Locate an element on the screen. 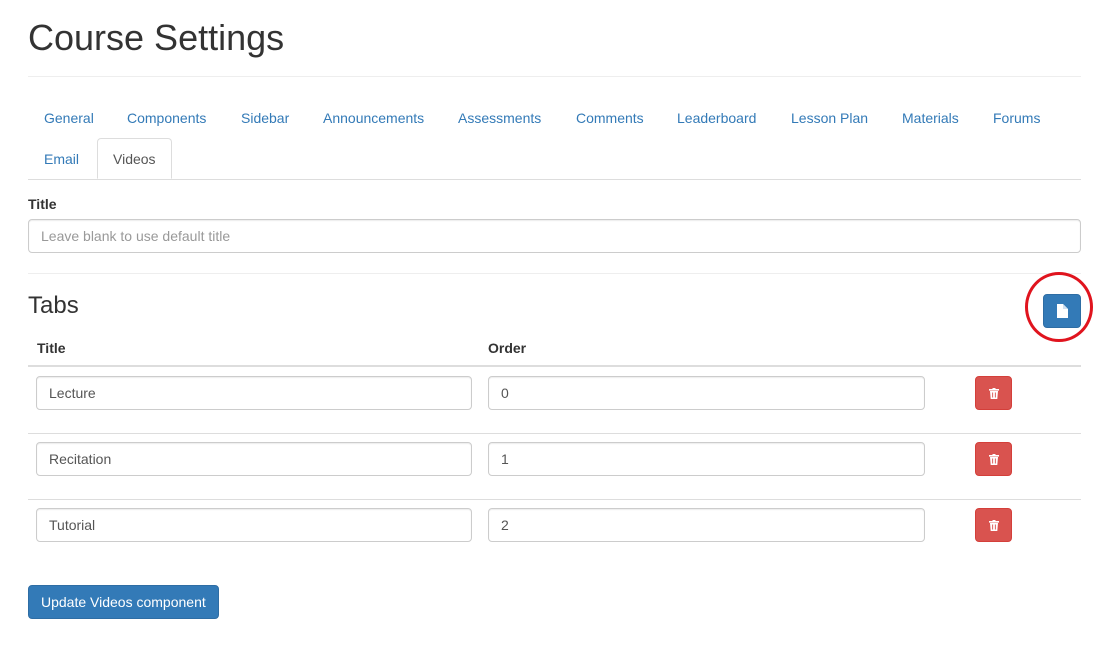 The width and height of the screenshot is (1096, 662). page-title: Course Settings is located at coordinates (156, 37).